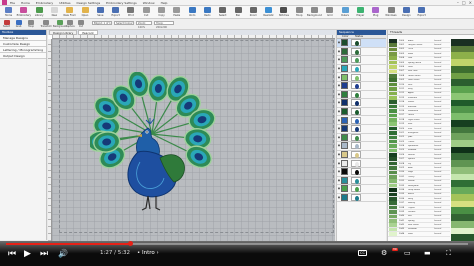 The height and width of the screenshot is (266, 474). I want to click on progress-bar, so click(237, 243).